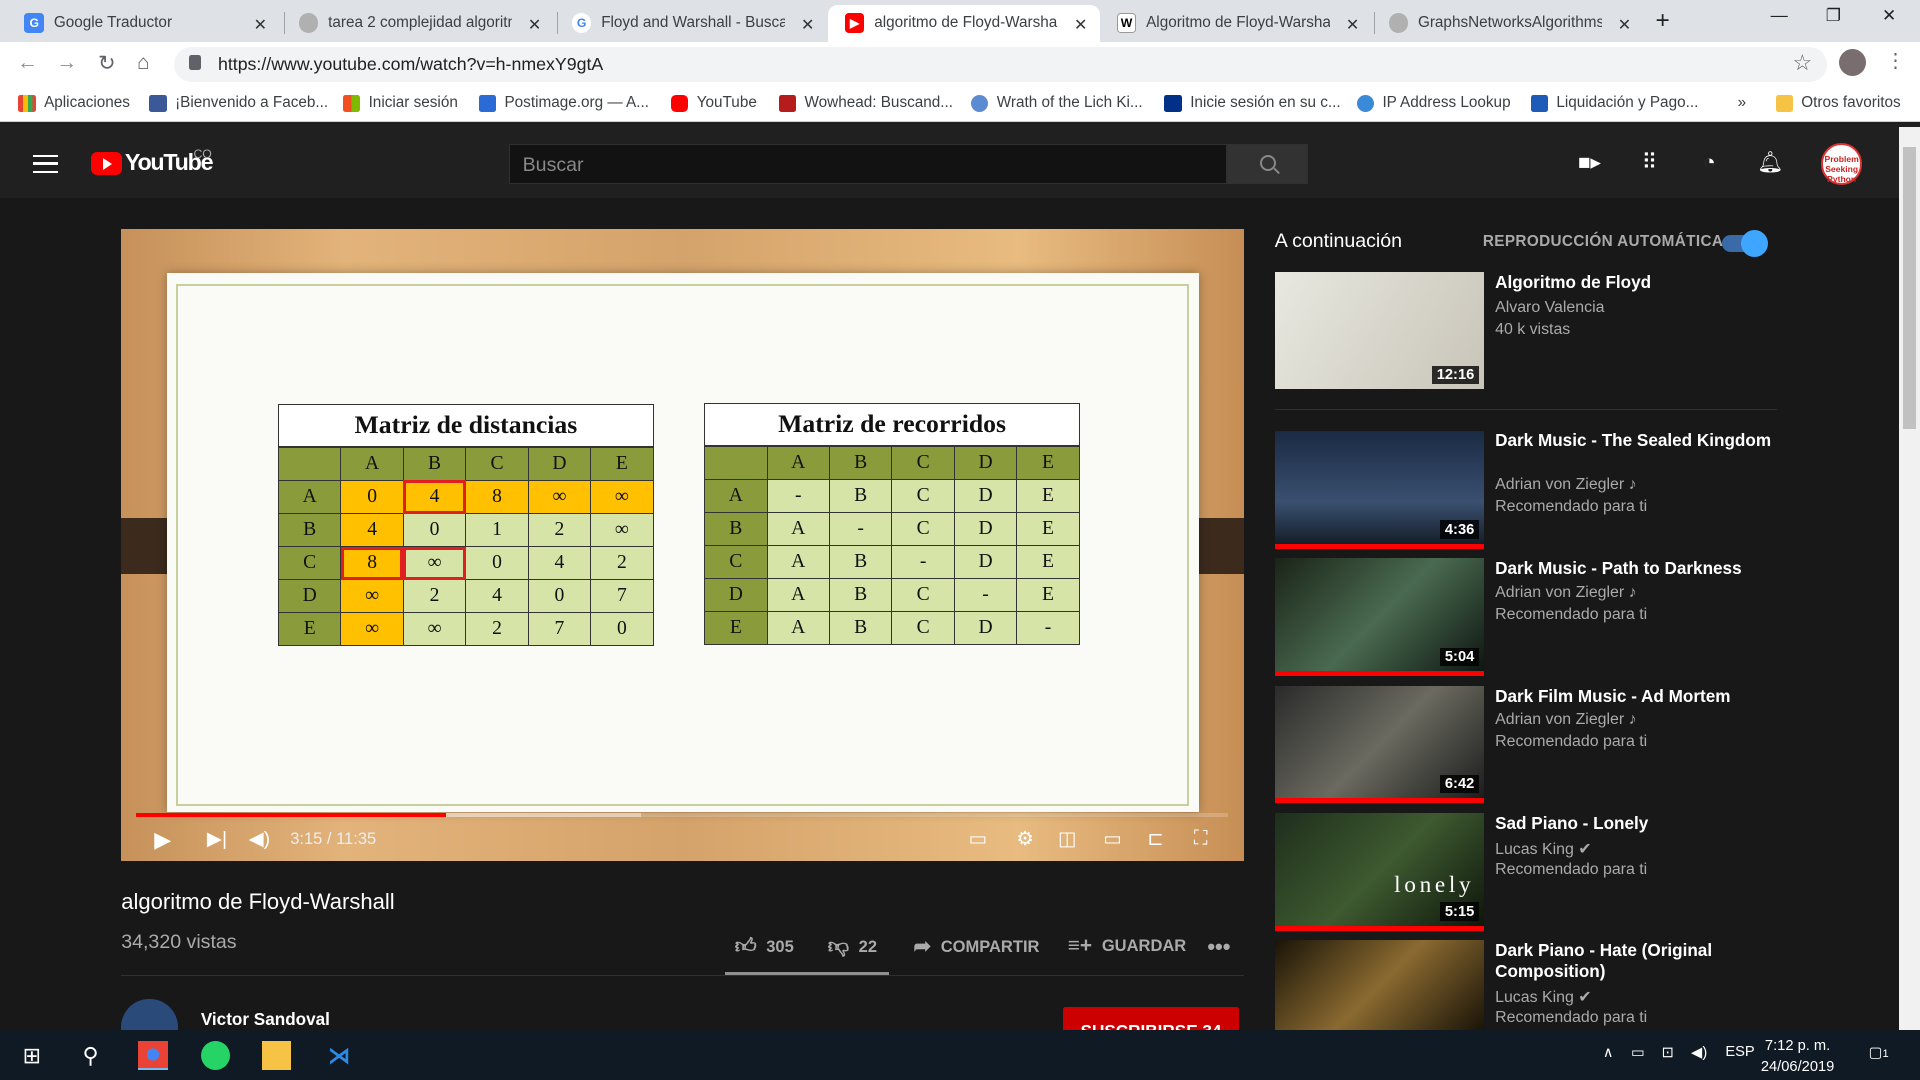 The image size is (1920, 1080). Describe the element at coordinates (1127, 946) in the screenshot. I see `save-button: ≡+ GUARDAR` at that location.